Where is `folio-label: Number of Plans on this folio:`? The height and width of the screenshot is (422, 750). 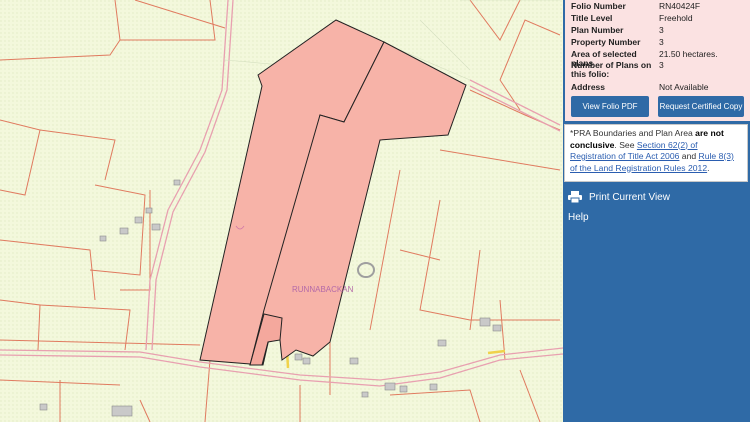
folio-label: Number of Plans on this folio: is located at coordinates (611, 69).